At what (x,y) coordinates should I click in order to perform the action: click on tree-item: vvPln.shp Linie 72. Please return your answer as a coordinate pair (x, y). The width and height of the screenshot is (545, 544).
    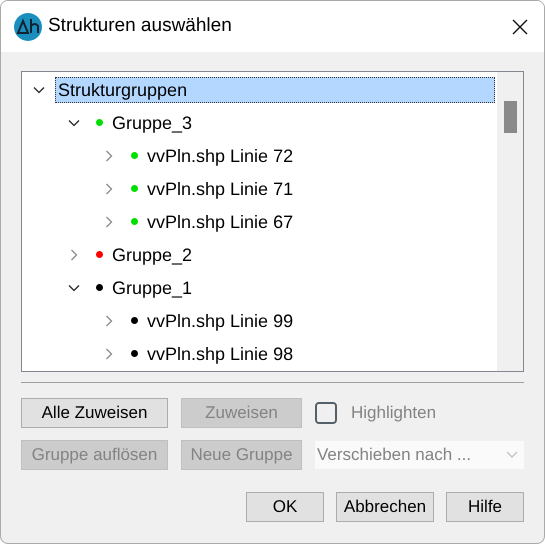
    Looking at the image, I should click on (220, 155).